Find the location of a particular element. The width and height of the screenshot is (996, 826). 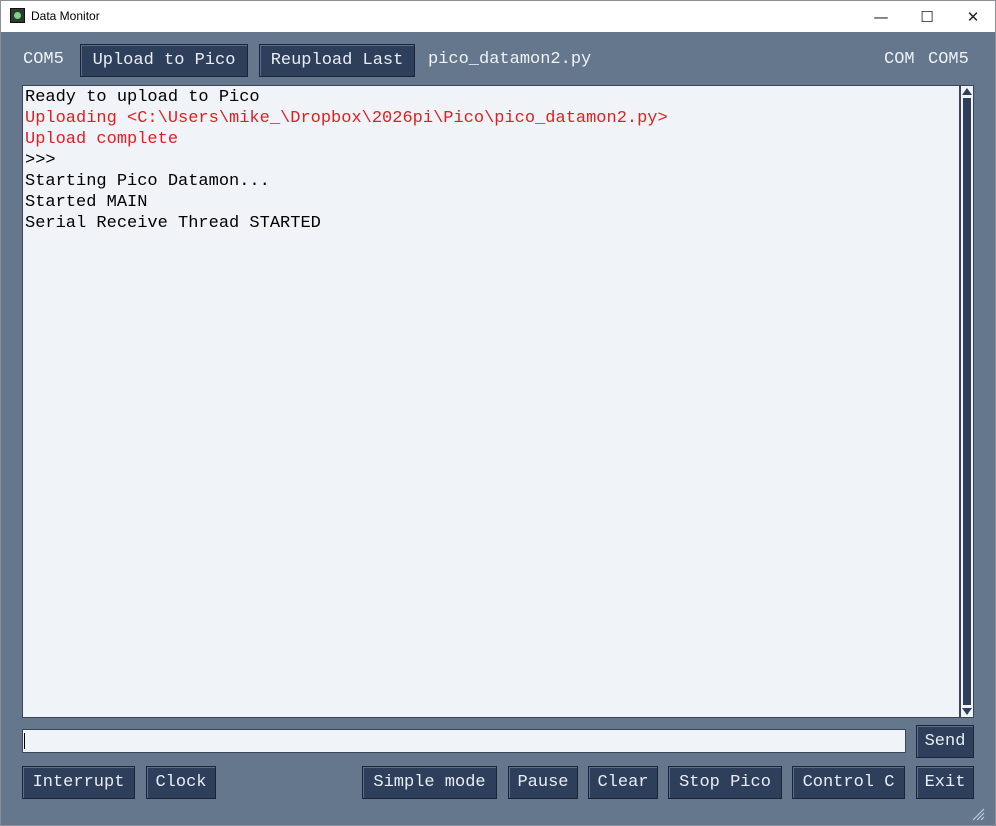

console-line: Serial Receive Thread STARTED is located at coordinates (173, 223).